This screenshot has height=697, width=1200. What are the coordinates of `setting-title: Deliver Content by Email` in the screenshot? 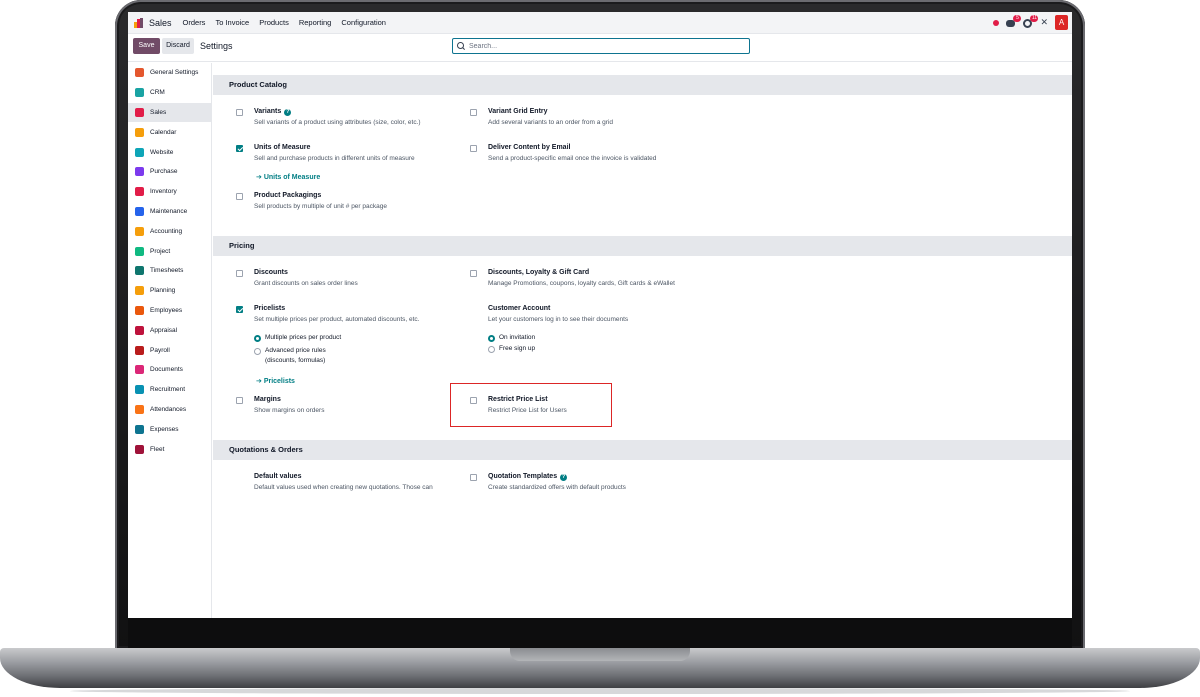 It's located at (529, 147).